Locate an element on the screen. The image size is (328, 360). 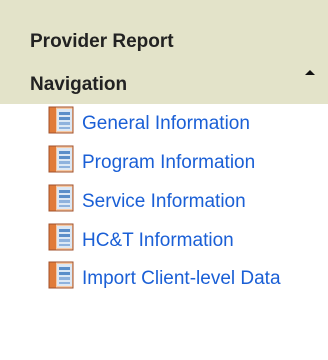
triangle-up-icon is located at coordinates (310, 72).